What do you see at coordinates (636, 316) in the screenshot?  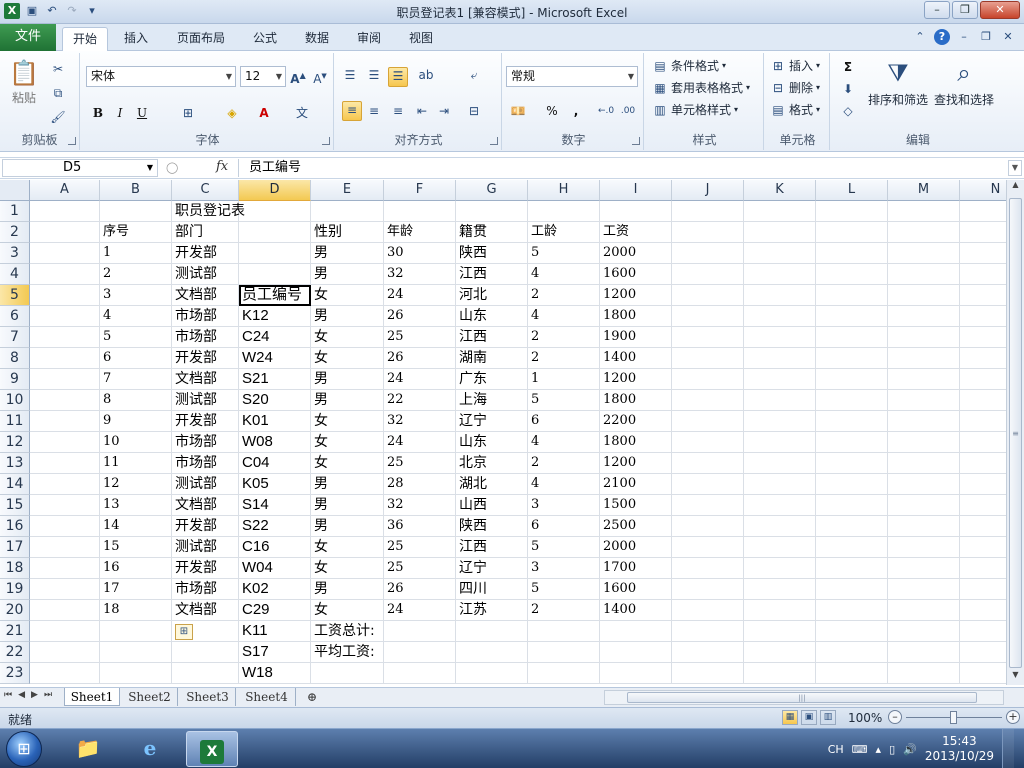 I see `cell-i6: 1800` at bounding box center [636, 316].